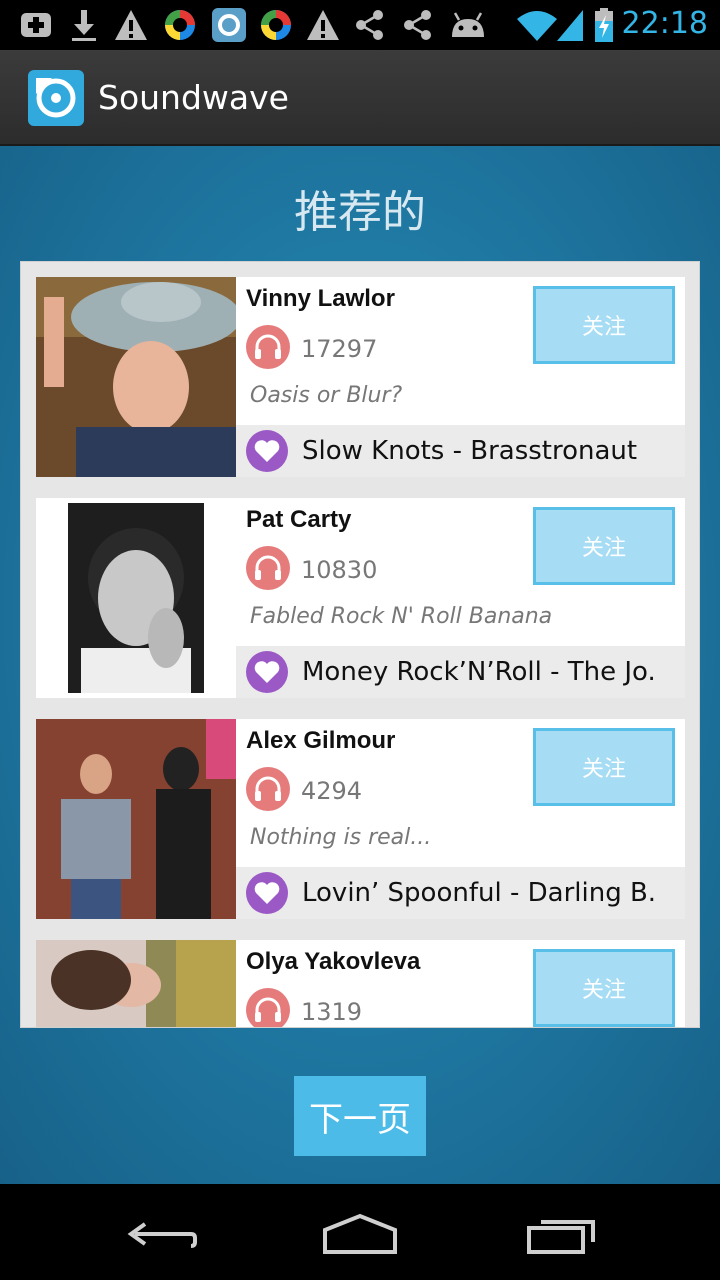  I want to click on add-notification-icon, so click(36, 25).